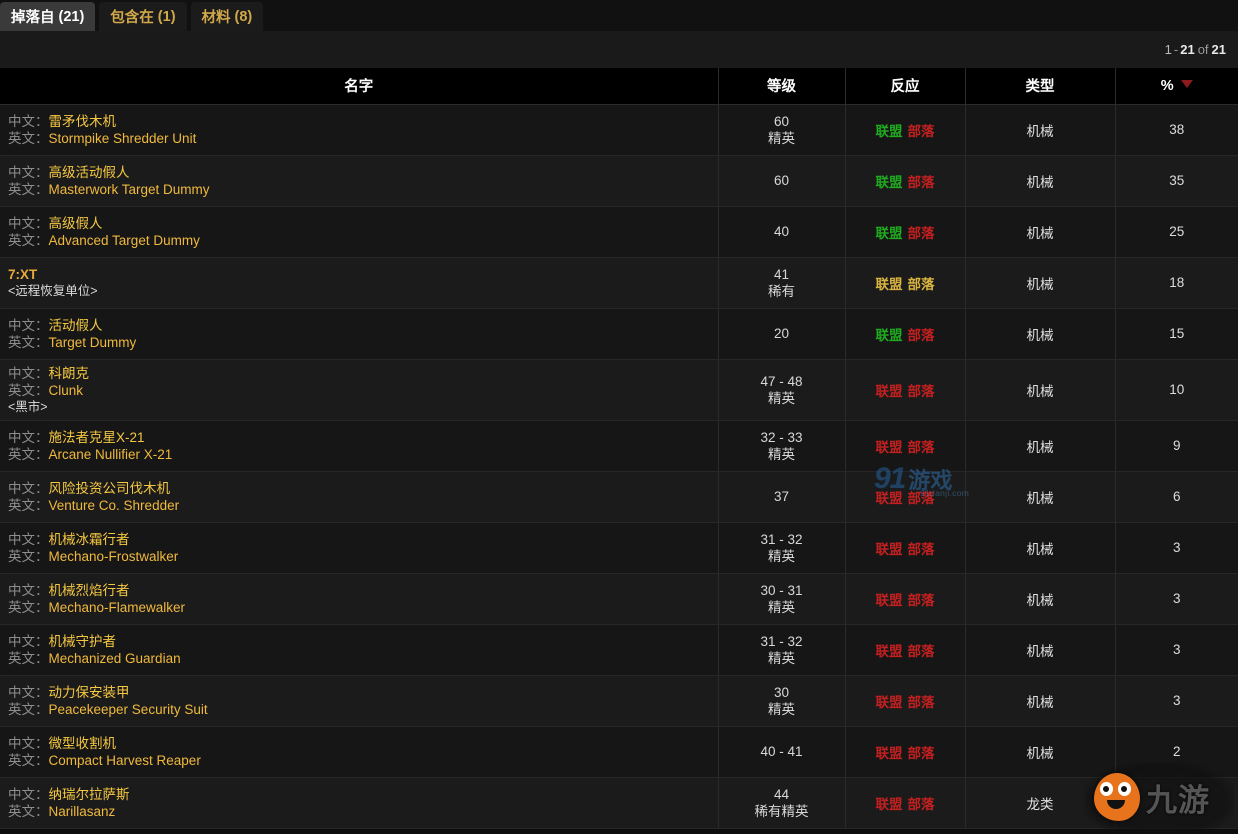 The image size is (1238, 834). Describe the element at coordinates (905, 86) in the screenshot. I see `column-header-reaction: 反应` at that location.